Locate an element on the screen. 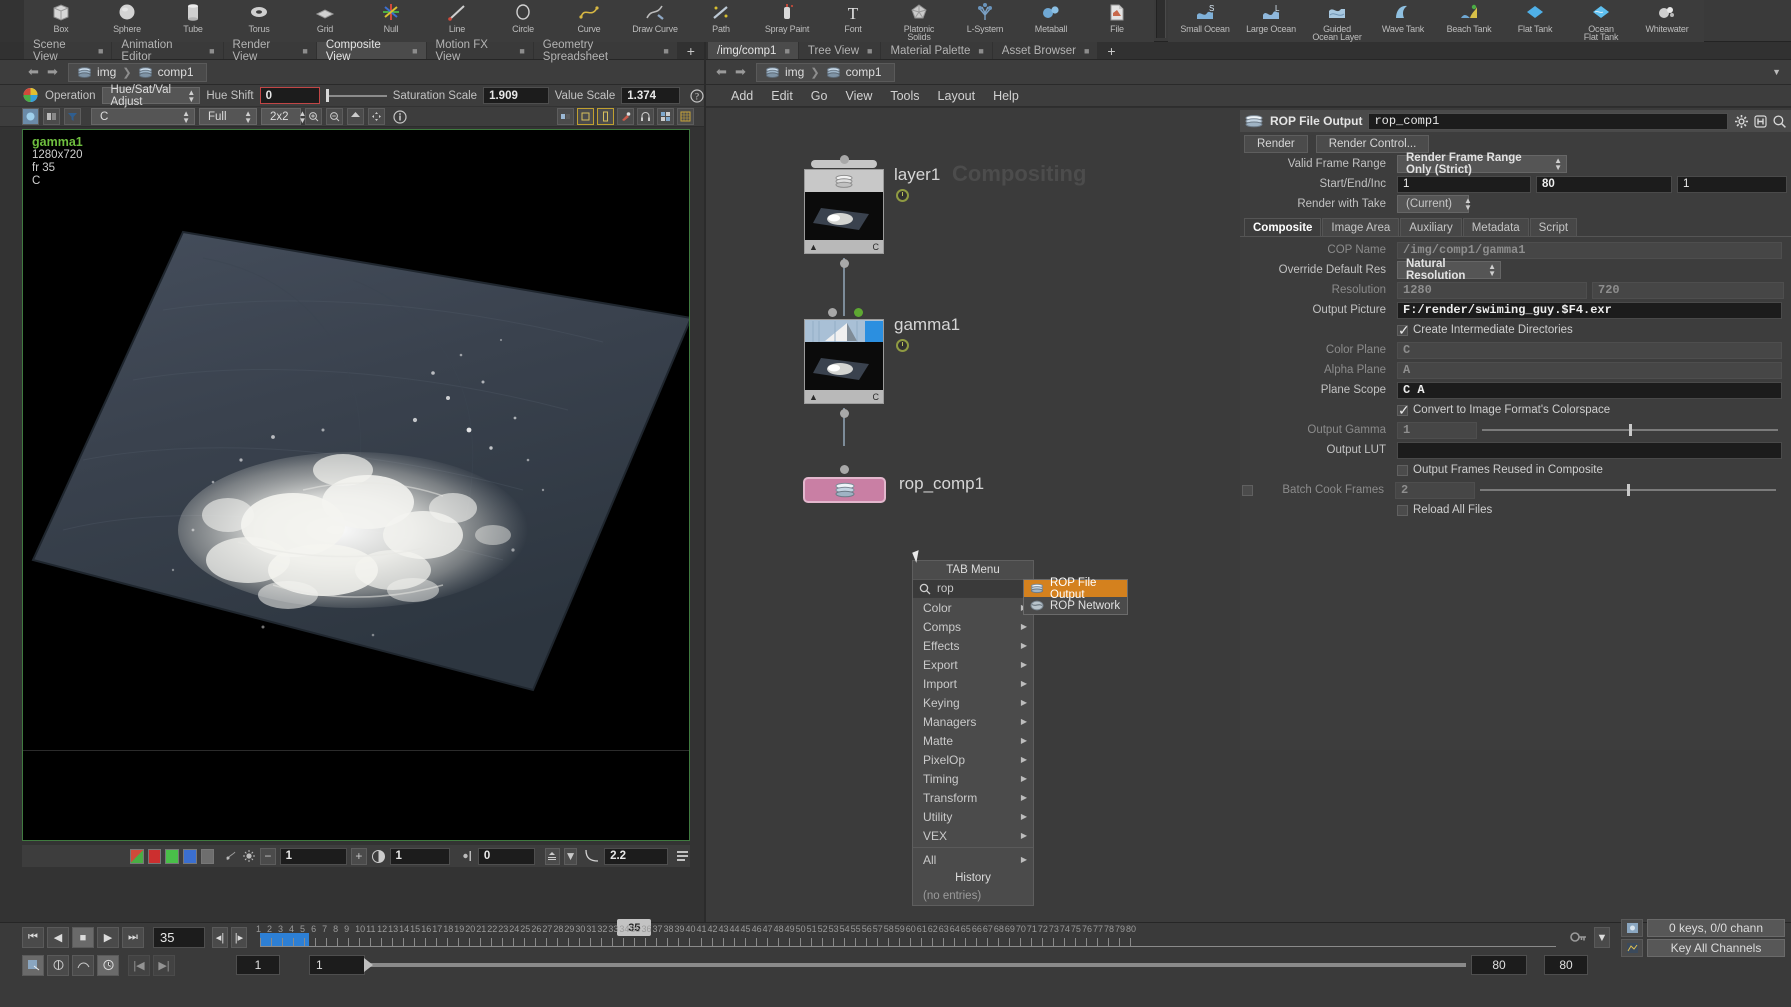 This screenshot has height=1007, width=1791. resolution-y-input: 720 is located at coordinates (1688, 290).